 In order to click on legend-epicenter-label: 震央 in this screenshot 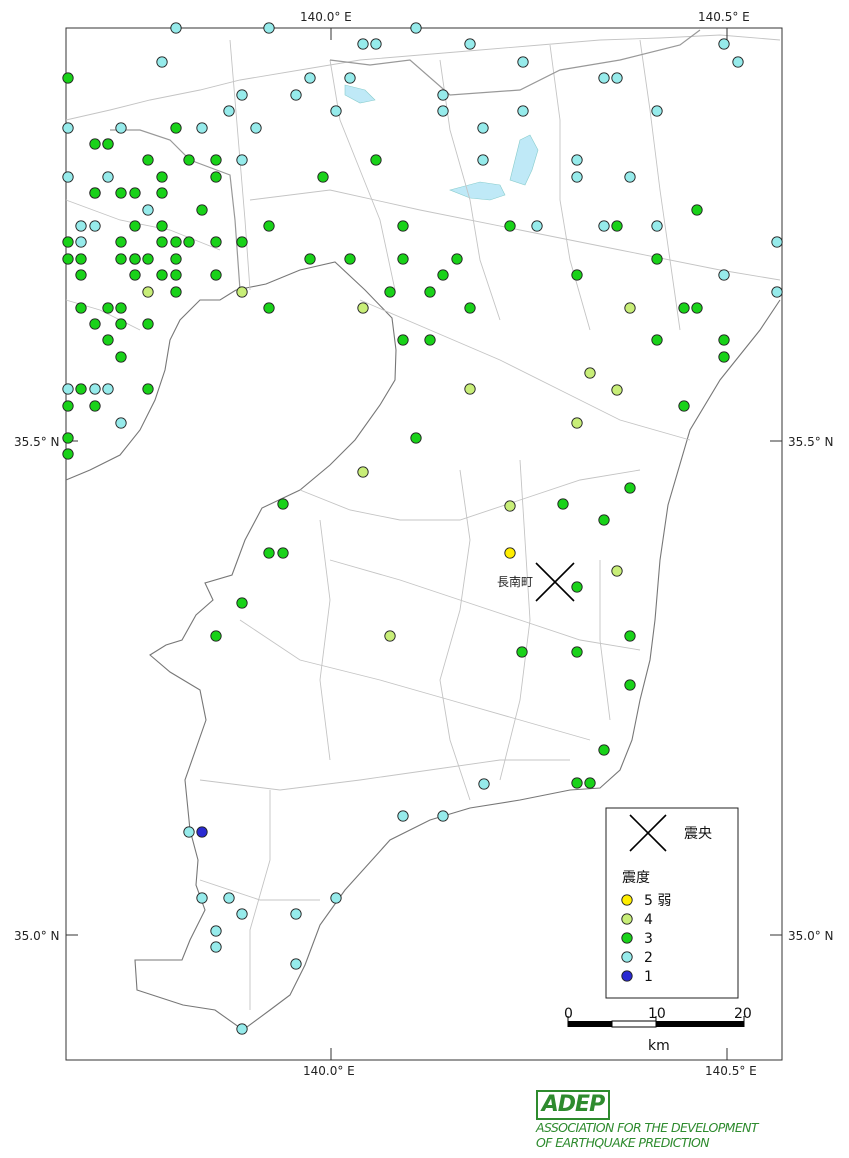, I will do `click(698, 834)`.